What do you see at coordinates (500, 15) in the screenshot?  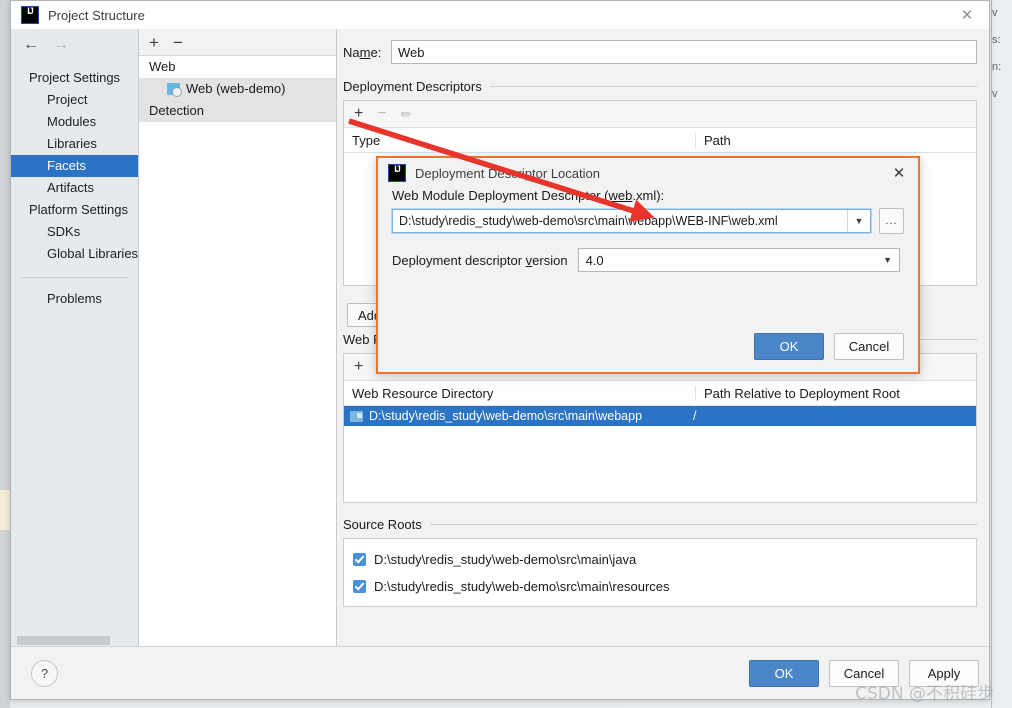 I see `window-titlebar: Project Structure ✕` at bounding box center [500, 15].